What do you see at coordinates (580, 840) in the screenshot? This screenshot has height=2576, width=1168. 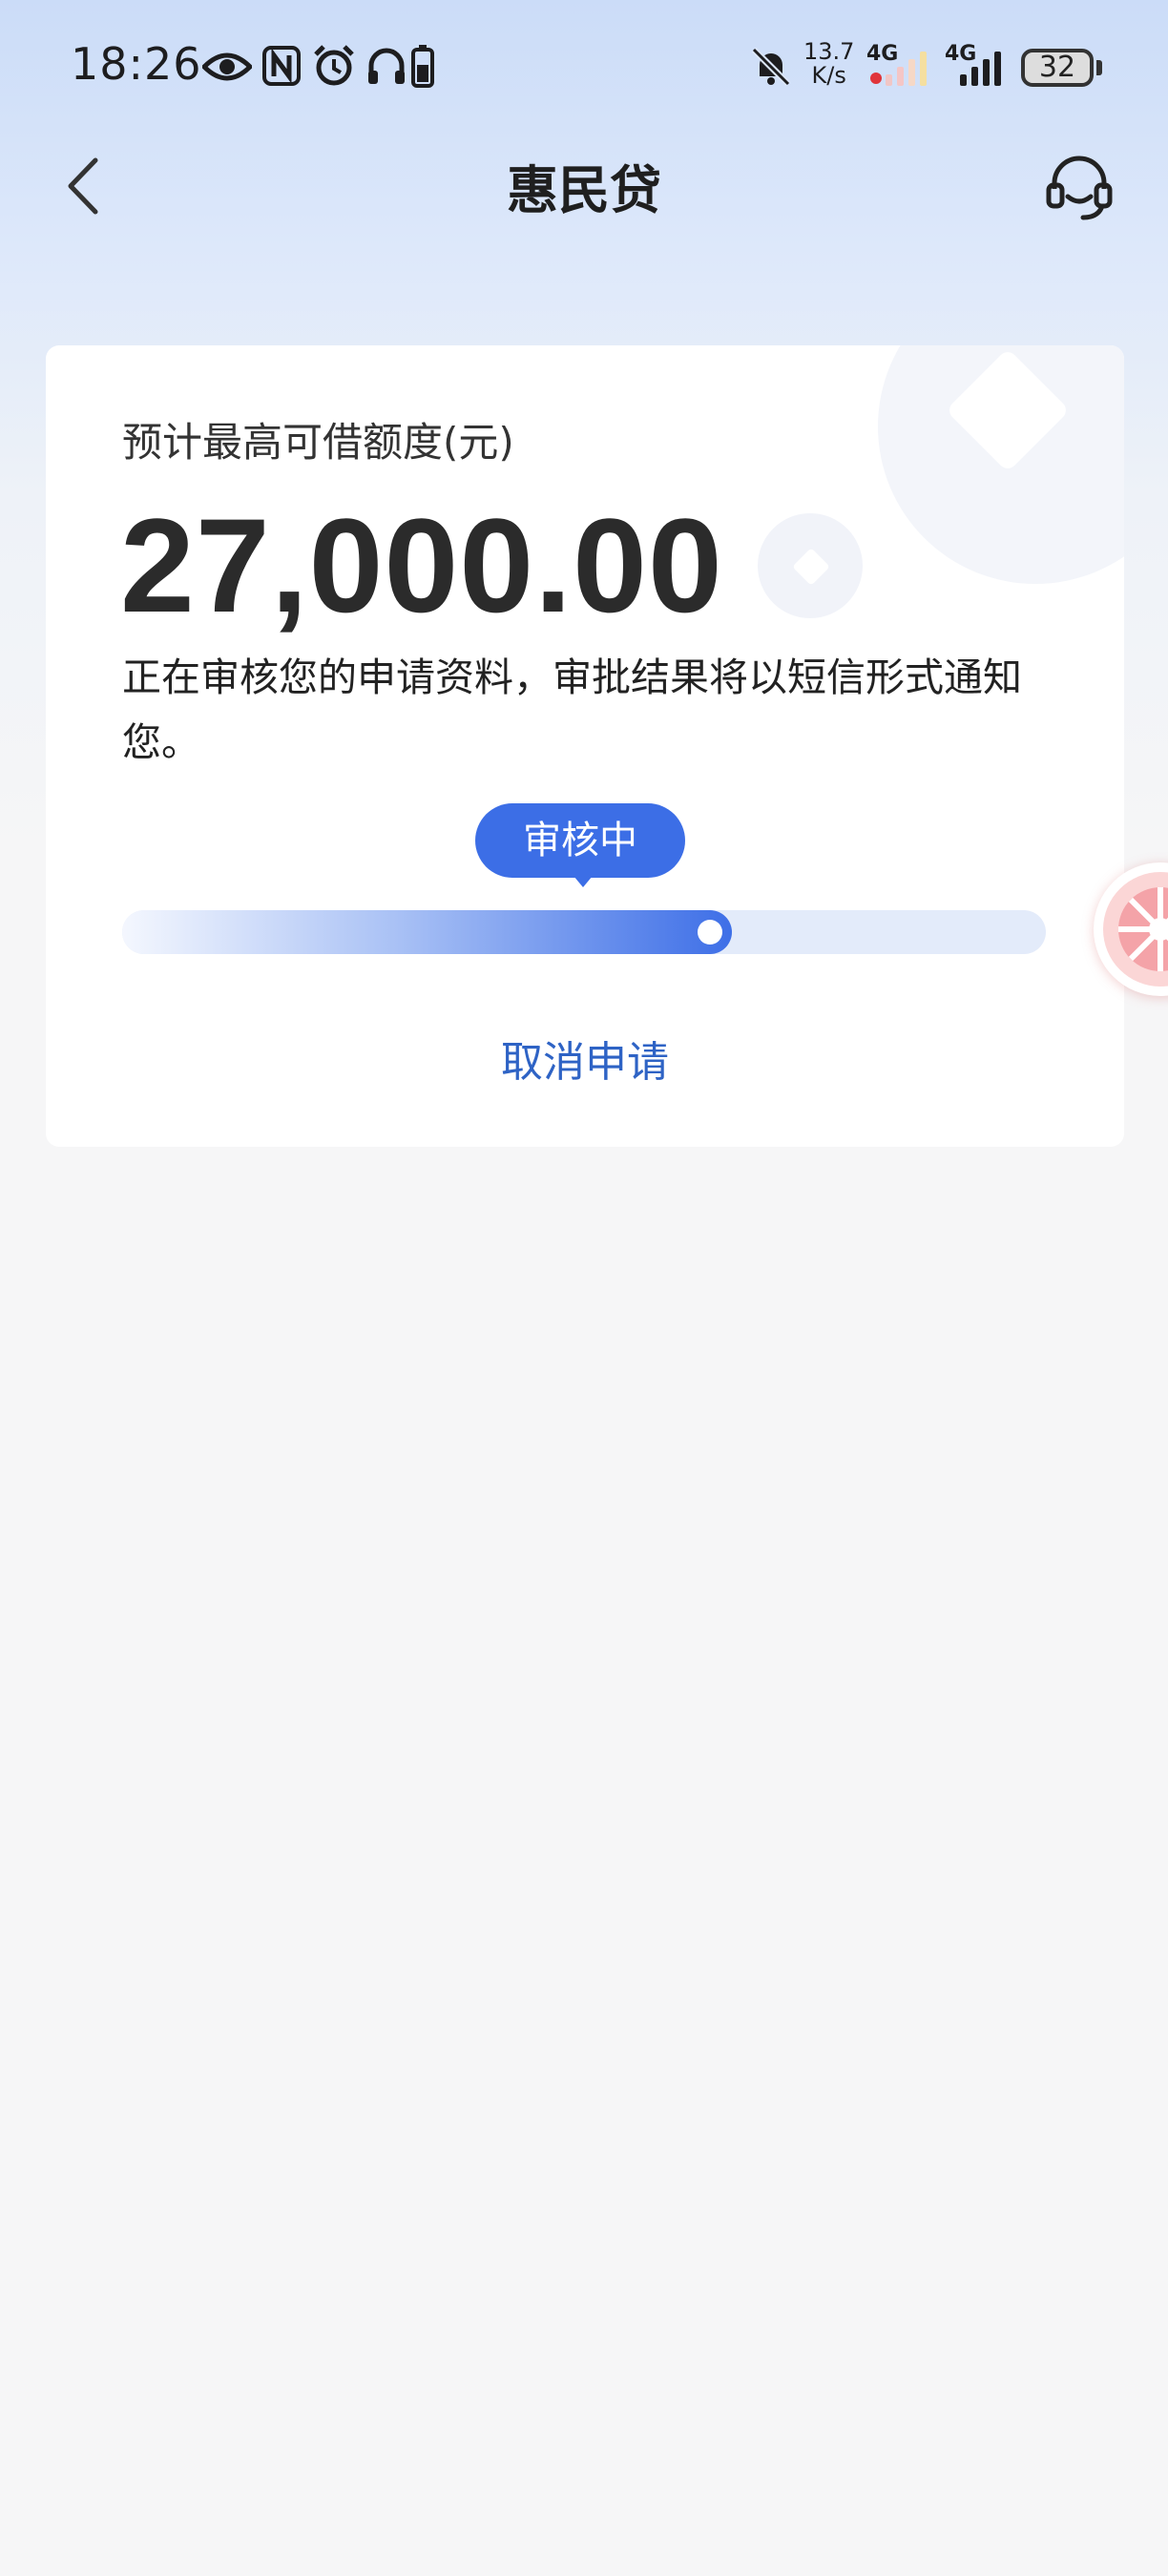 I see `status-badge: 审核中` at bounding box center [580, 840].